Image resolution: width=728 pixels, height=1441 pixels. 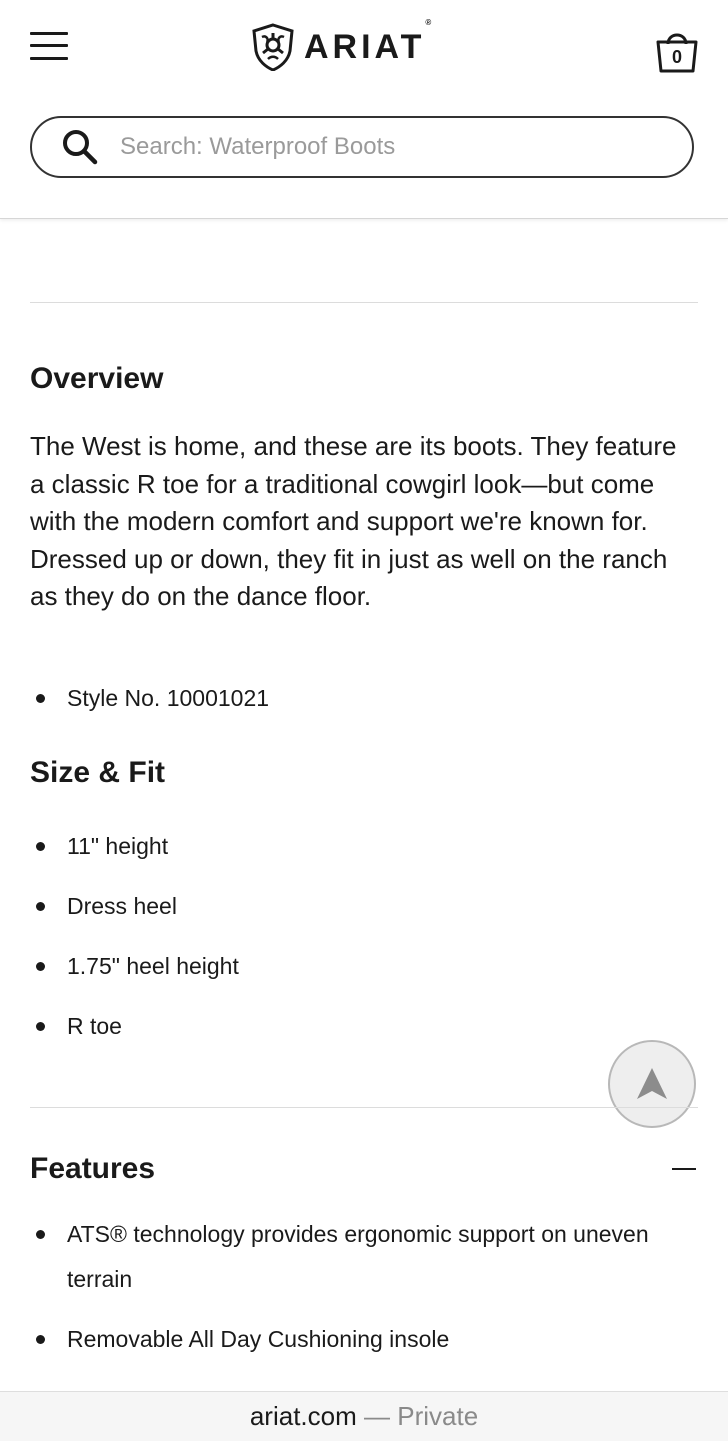 I want to click on hamburger-menu-icon, so click(x=49, y=46).